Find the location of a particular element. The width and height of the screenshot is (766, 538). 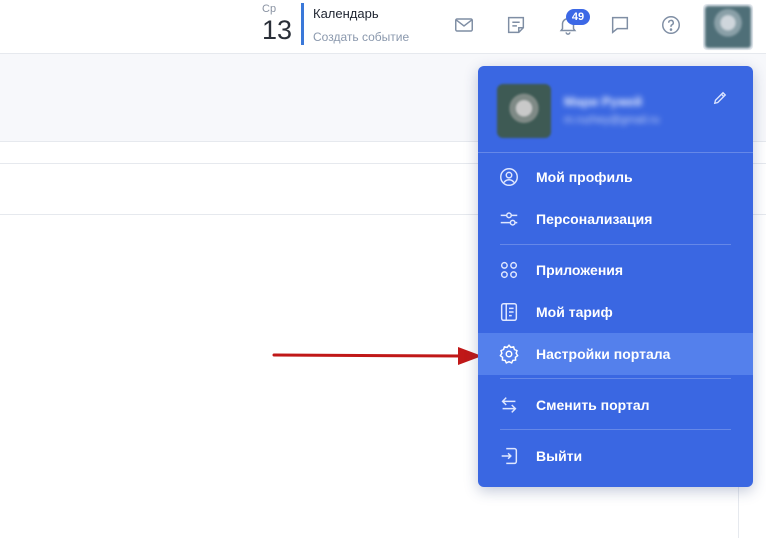

menu-item-label: Настройки портала is located at coordinates (603, 354).